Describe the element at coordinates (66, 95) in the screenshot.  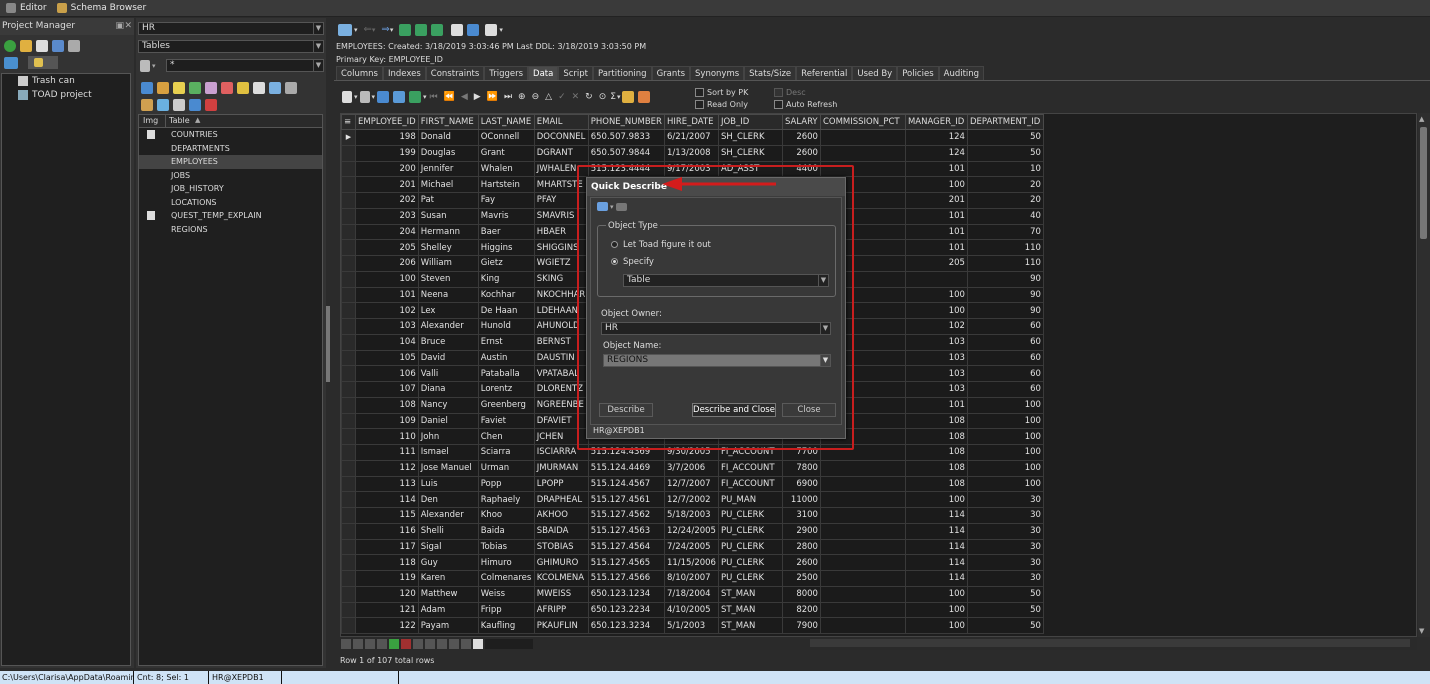
I see `tree-item-toad-project: TOAD project` at that location.